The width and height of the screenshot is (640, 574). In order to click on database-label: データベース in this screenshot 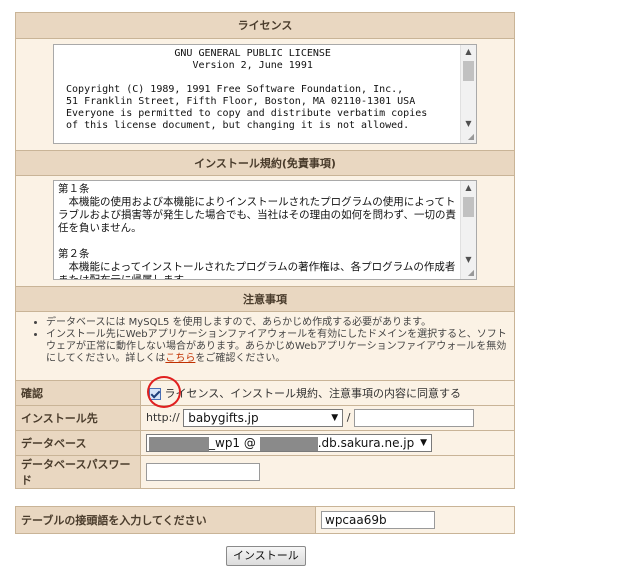, I will do `click(78, 443)`.